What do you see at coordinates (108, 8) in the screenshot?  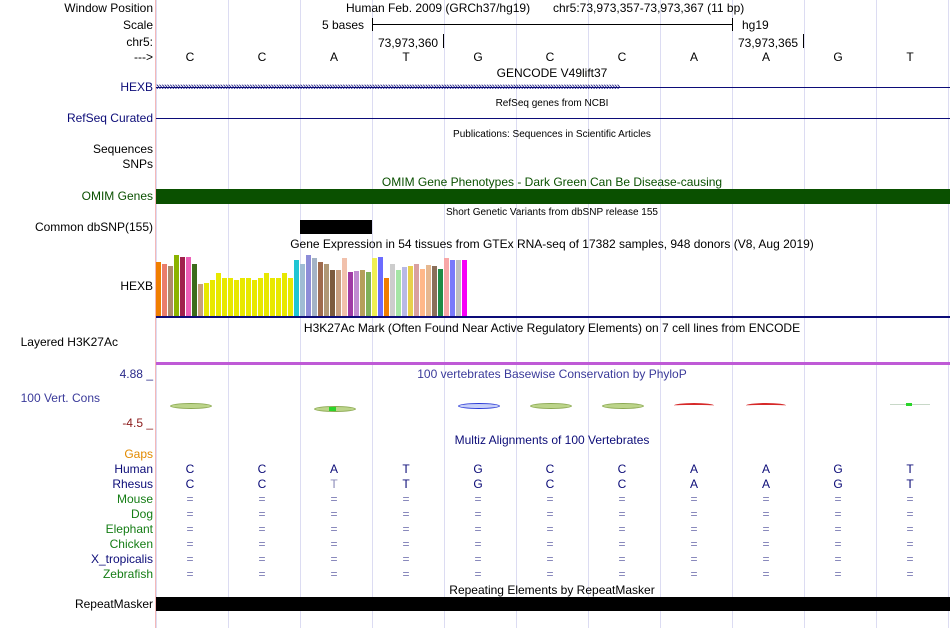 I see `window-position-label: Window Position` at bounding box center [108, 8].